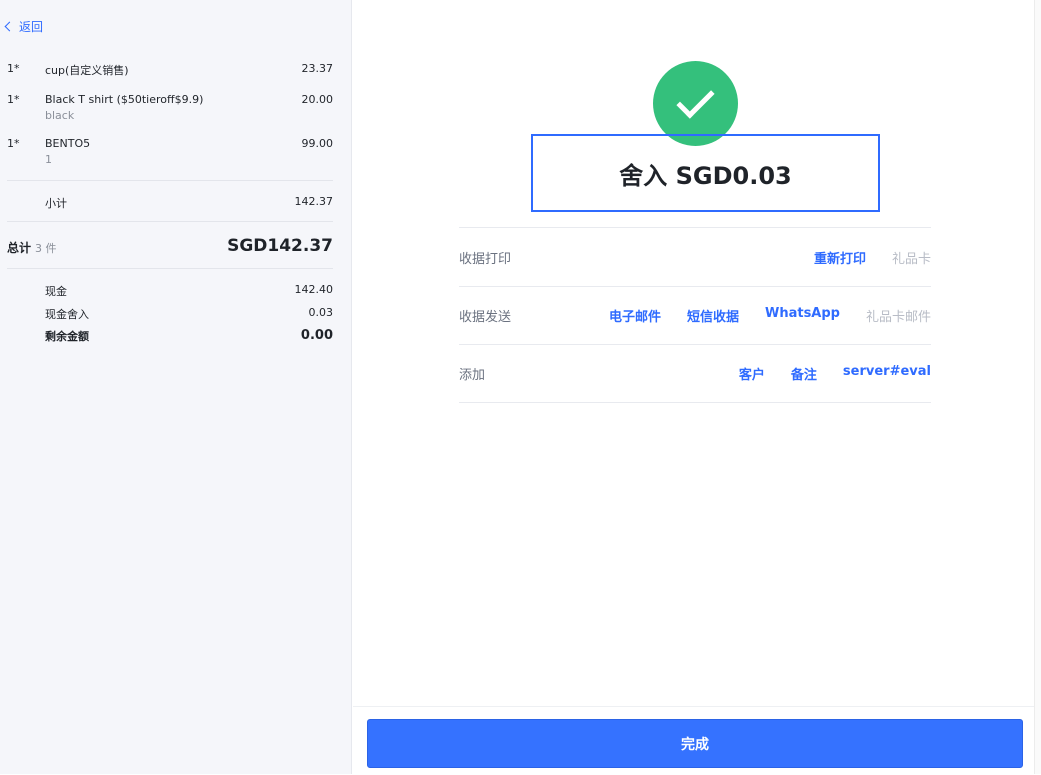 The height and width of the screenshot is (775, 1041). What do you see at coordinates (840, 257) in the screenshot?
I see `reprint-button: 重新打印` at bounding box center [840, 257].